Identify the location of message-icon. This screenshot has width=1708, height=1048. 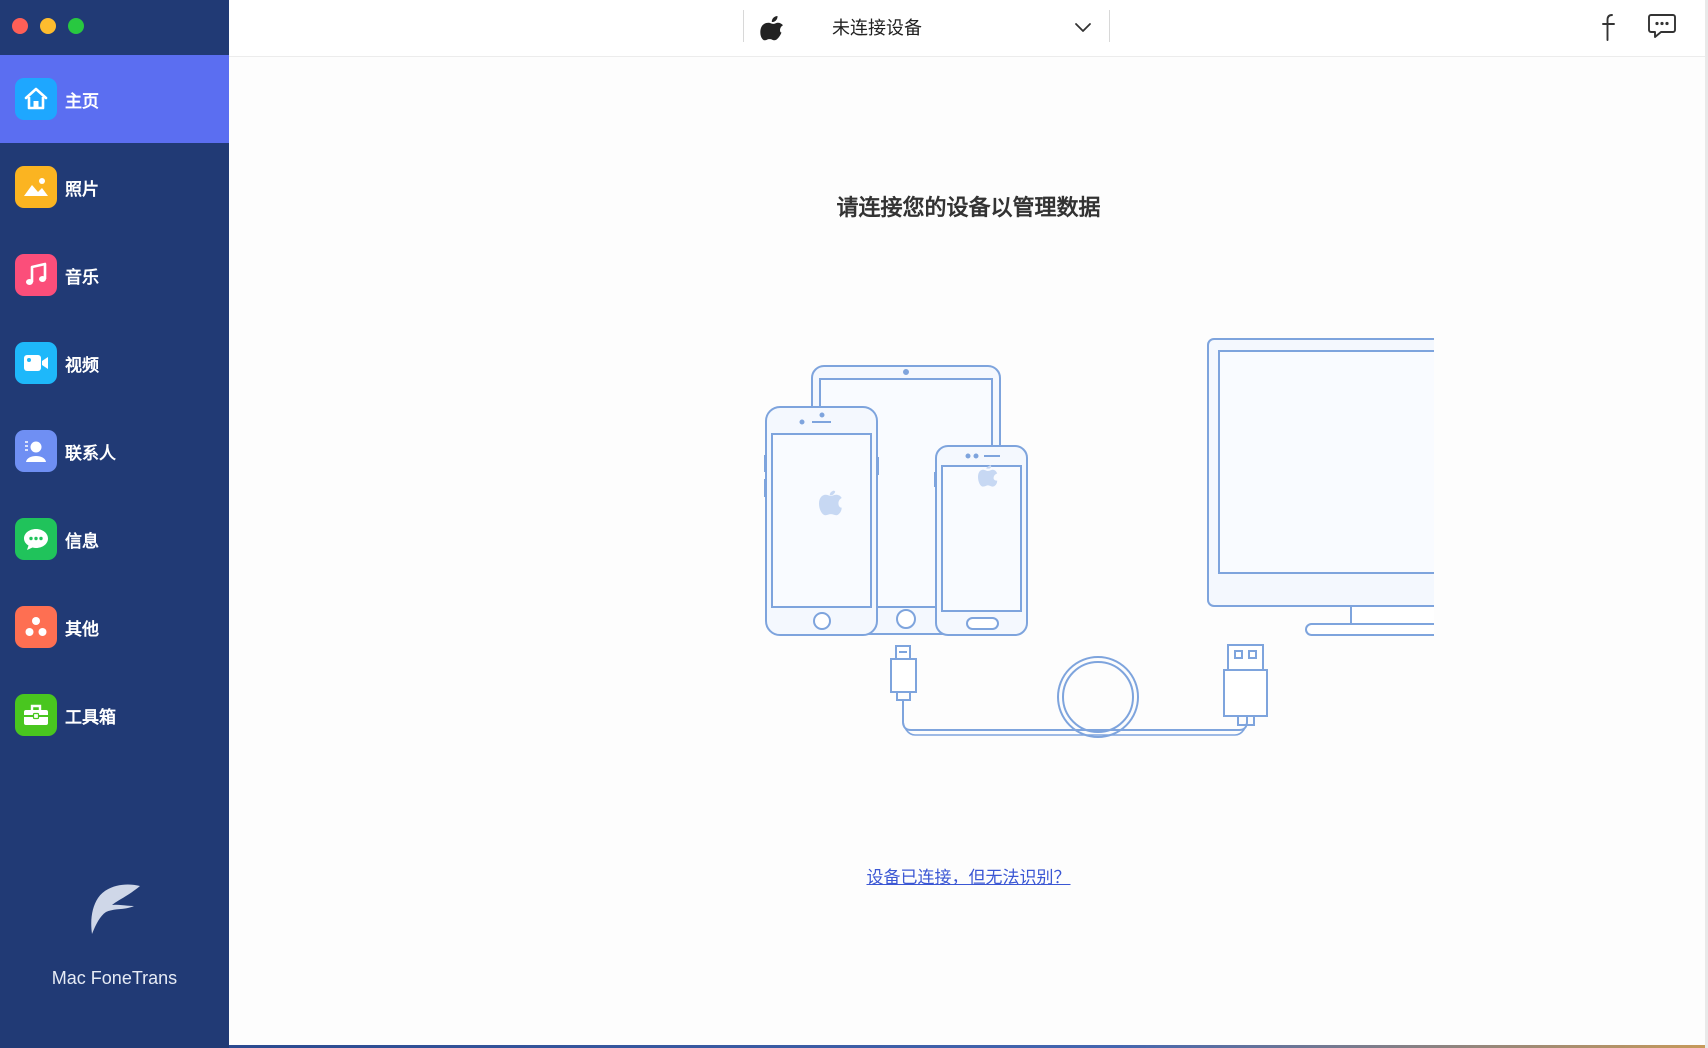
(36, 539).